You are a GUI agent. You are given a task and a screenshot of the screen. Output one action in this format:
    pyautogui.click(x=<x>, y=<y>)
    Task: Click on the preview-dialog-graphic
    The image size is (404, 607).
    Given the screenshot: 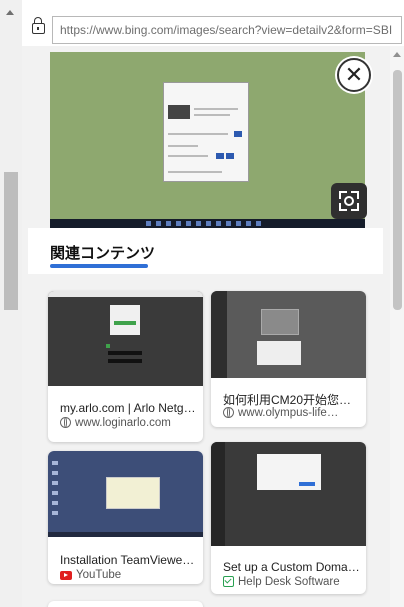 What is the action you would take?
    pyautogui.click(x=206, y=132)
    